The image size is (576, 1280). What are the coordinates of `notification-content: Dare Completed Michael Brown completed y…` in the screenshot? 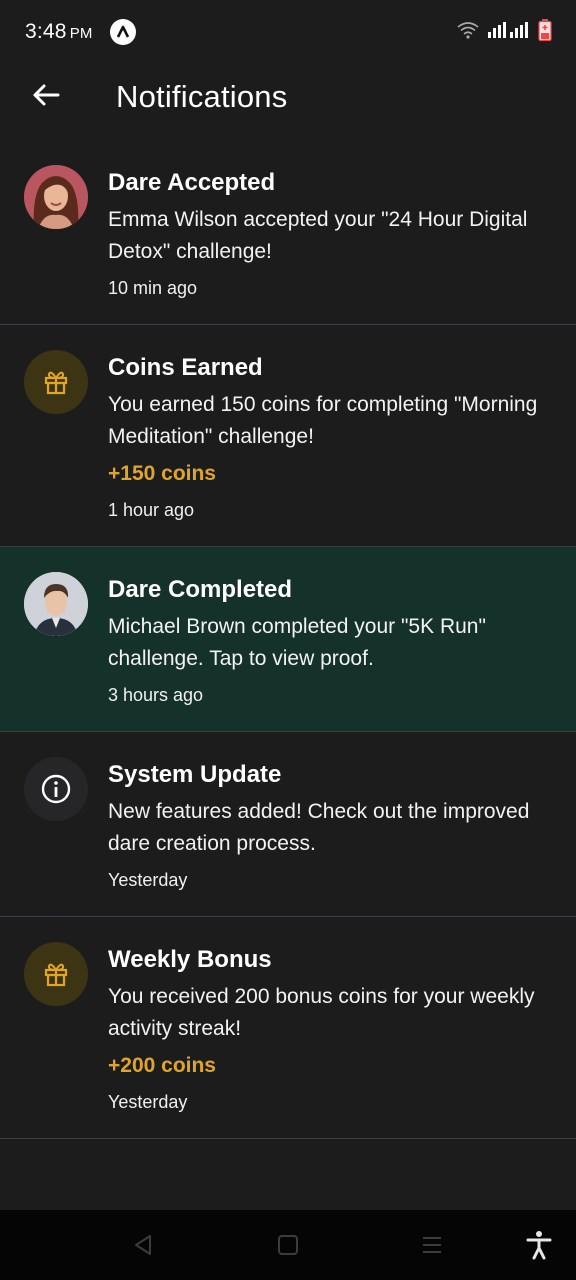 It's located at (332, 639).